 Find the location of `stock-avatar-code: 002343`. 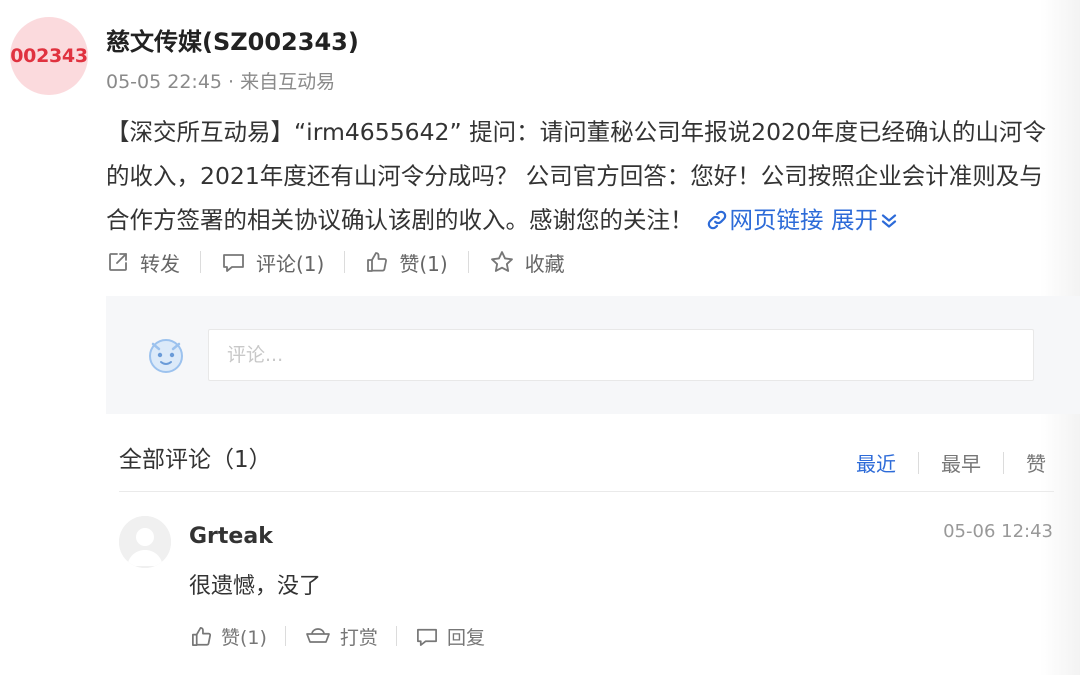

stock-avatar-code: 002343 is located at coordinates (49, 56).